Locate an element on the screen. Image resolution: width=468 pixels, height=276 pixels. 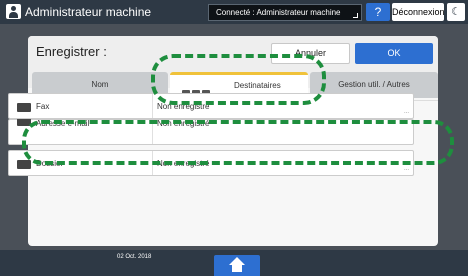
row-label: Fax is located at coordinates (43, 106).